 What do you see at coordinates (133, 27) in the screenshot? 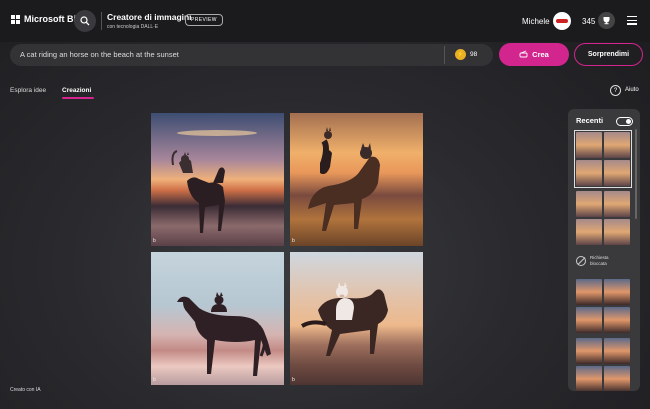
I see `app-subtitle: con tecnologia DALL·E` at bounding box center [133, 27].